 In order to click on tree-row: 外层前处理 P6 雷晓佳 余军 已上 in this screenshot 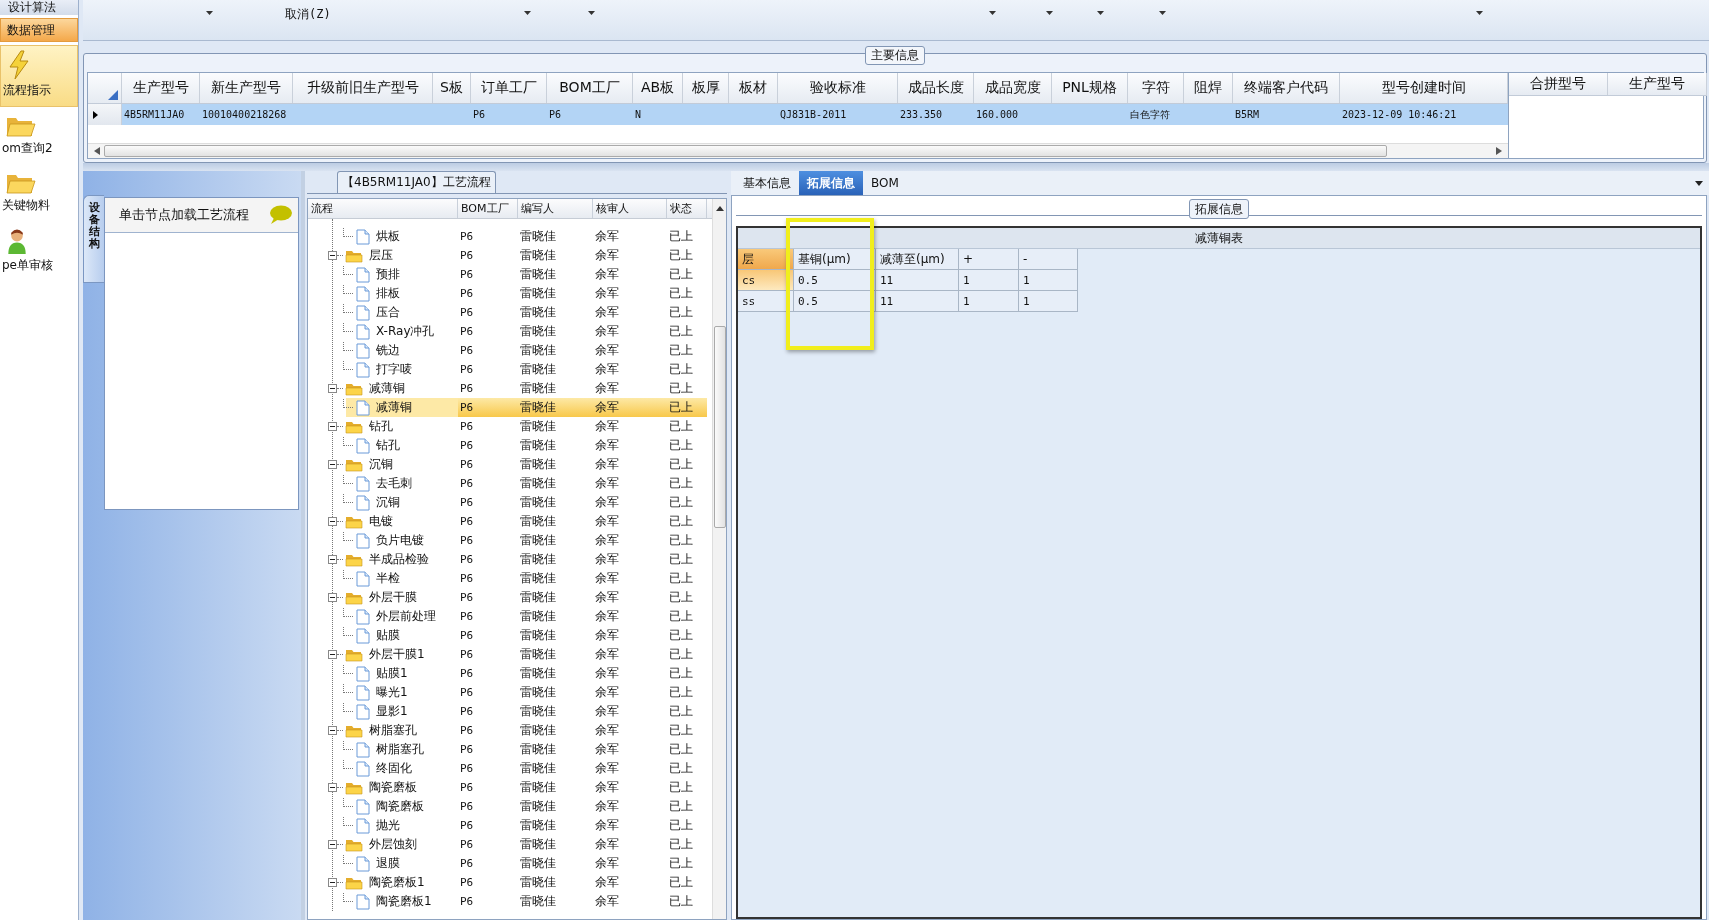, I will do `click(510, 616)`.